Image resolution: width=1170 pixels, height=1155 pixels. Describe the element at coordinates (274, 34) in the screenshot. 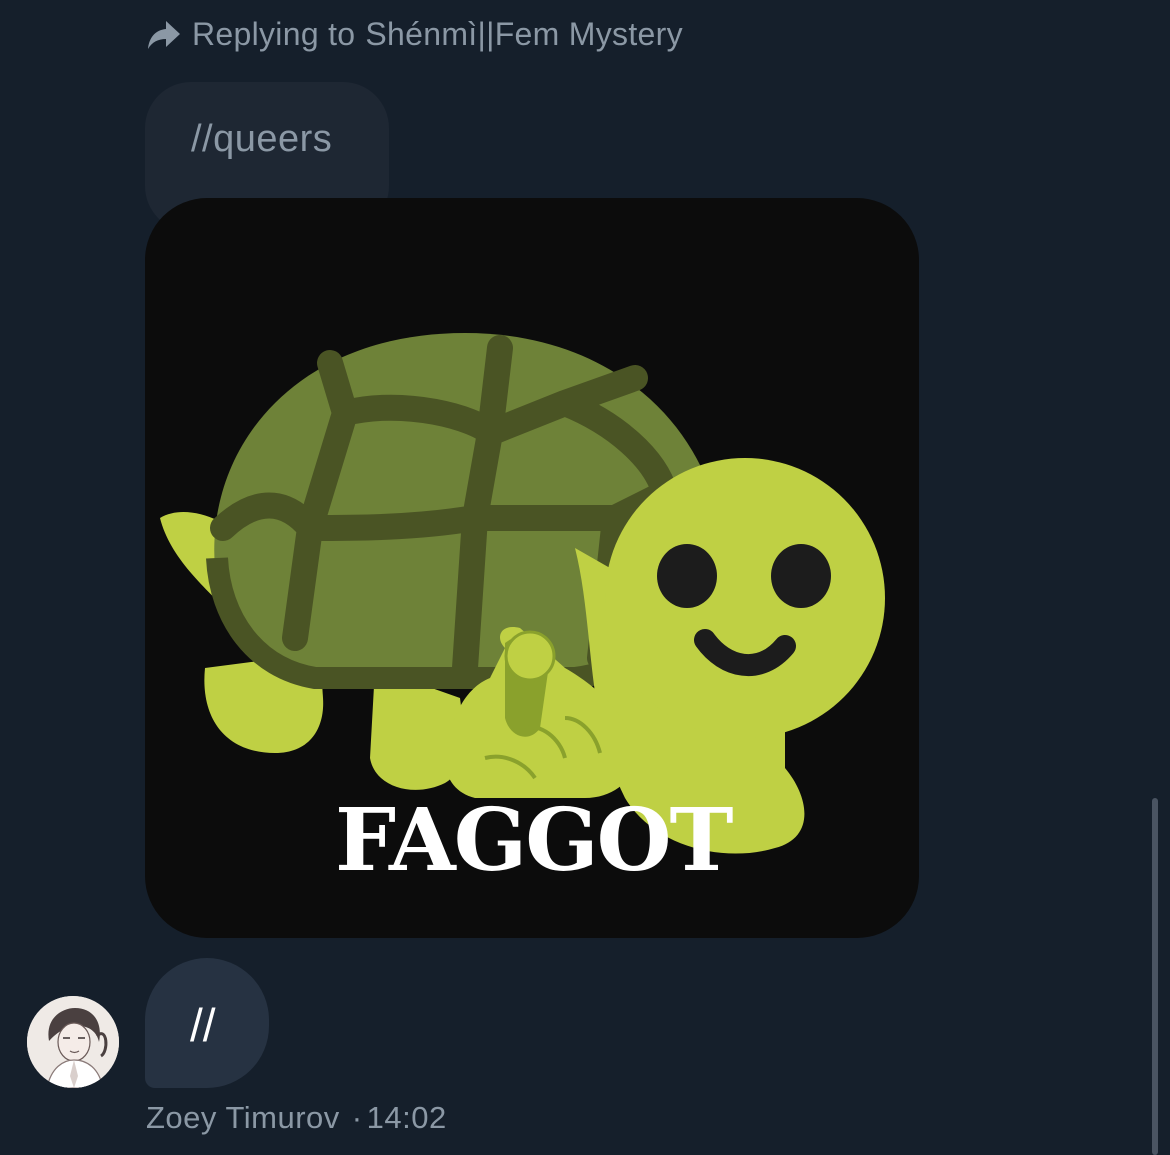

I see `reply-prefix: Replying to` at that location.